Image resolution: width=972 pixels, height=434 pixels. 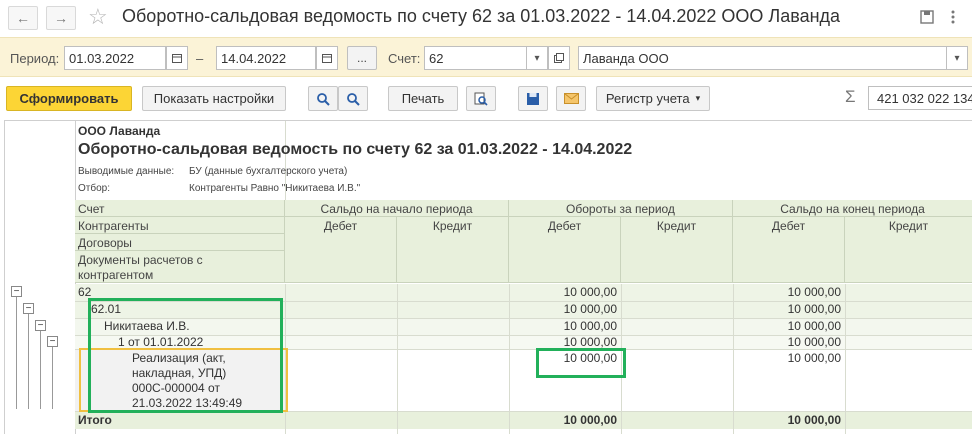 I want to click on total-label: Итого, so click(x=95, y=420).